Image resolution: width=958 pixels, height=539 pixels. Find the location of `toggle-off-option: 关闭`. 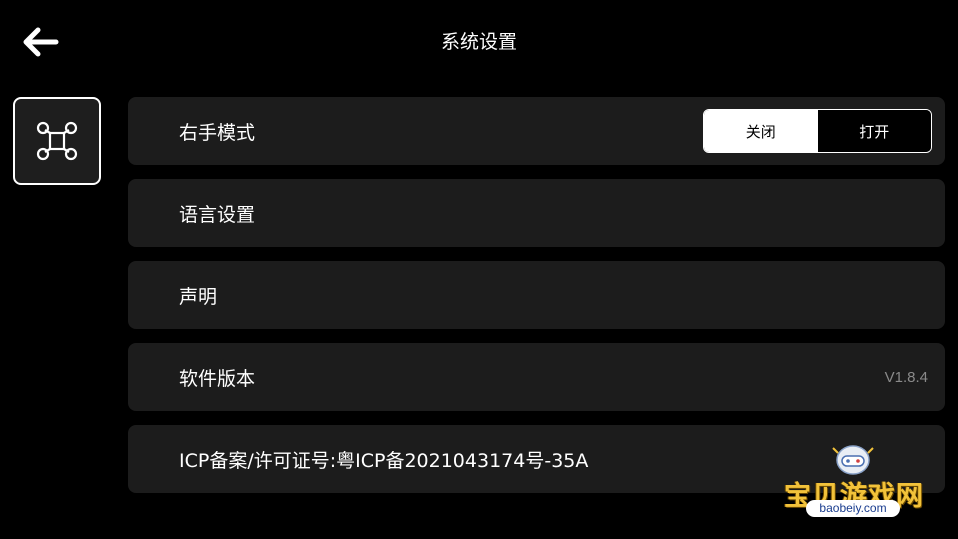

toggle-off-option: 关闭 is located at coordinates (761, 131).